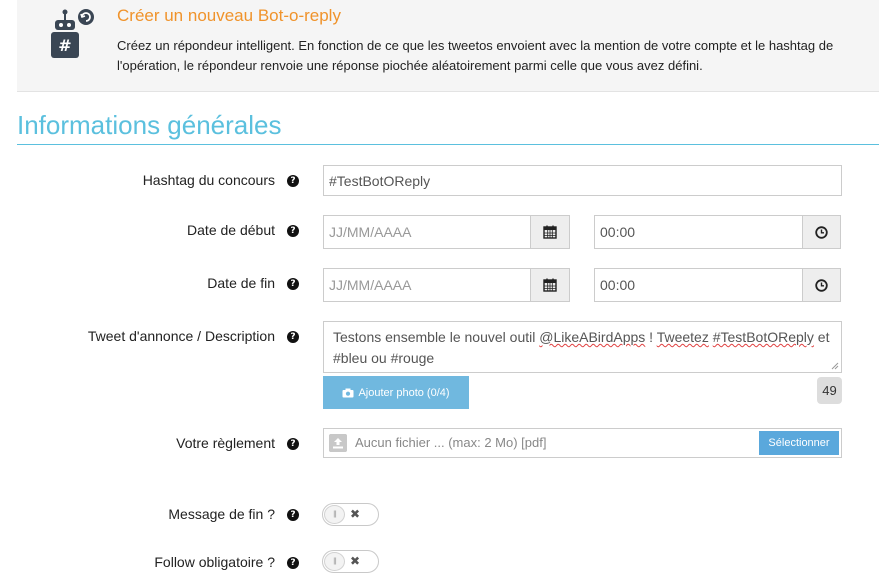 This screenshot has height=576, width=879. I want to click on tweet-text-part: !, so click(651, 337).